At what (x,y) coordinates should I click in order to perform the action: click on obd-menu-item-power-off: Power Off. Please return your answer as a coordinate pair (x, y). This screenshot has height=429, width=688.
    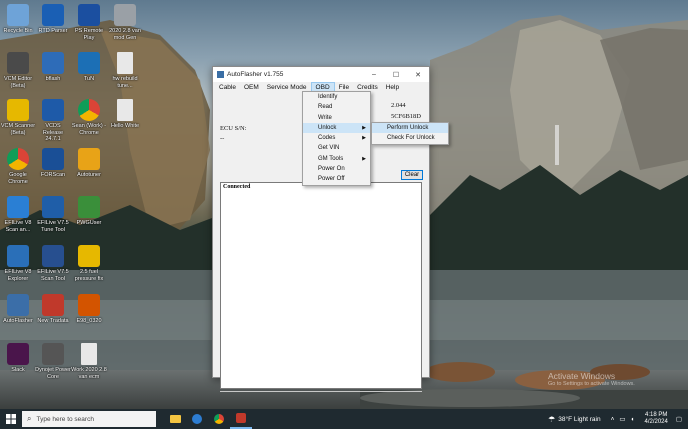
    Looking at the image, I should click on (336, 179).